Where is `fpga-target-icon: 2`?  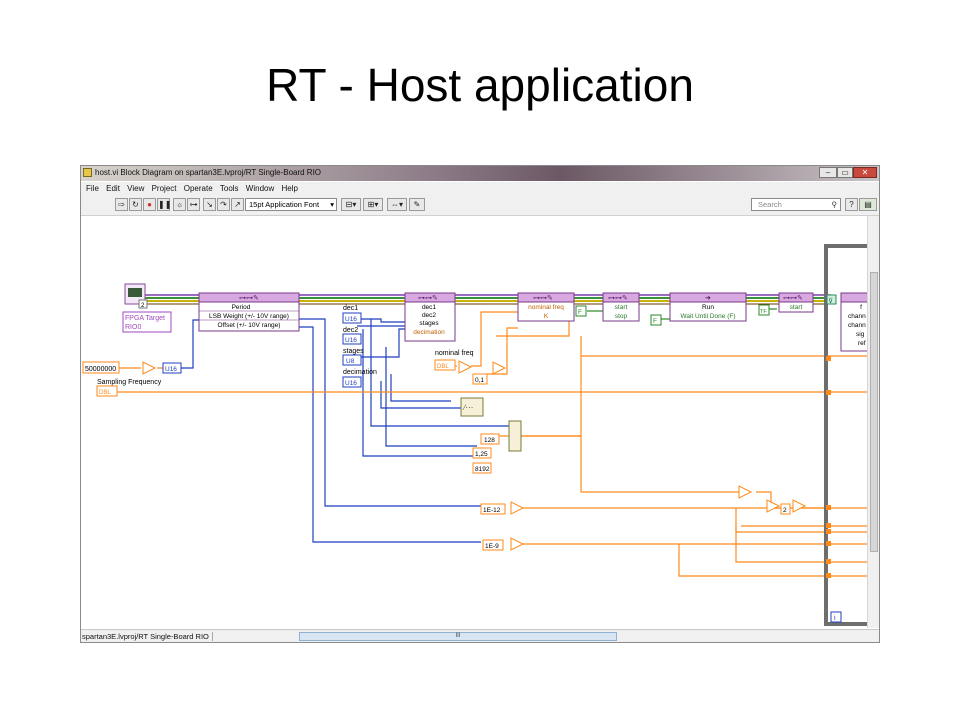
fpga-target-icon: 2 is located at coordinates (136, 296).